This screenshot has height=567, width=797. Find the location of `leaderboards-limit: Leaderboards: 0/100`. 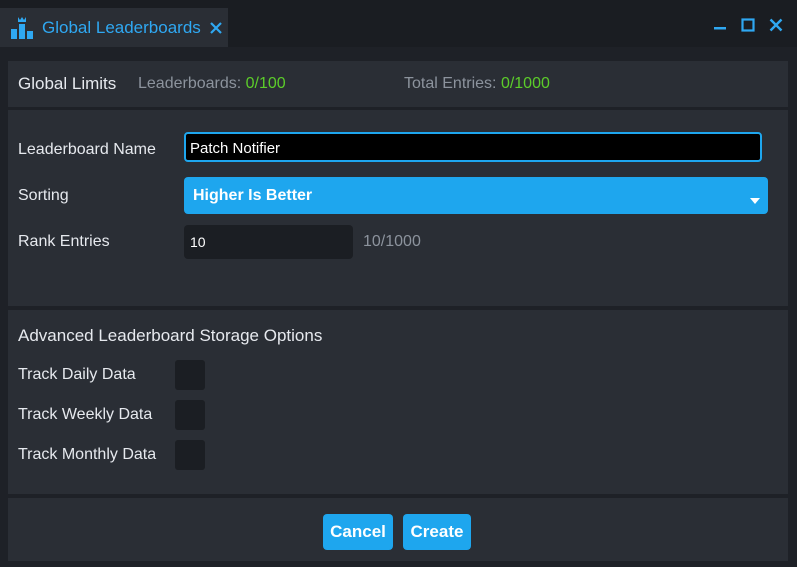

leaderboards-limit: Leaderboards: 0/100 is located at coordinates (212, 84).